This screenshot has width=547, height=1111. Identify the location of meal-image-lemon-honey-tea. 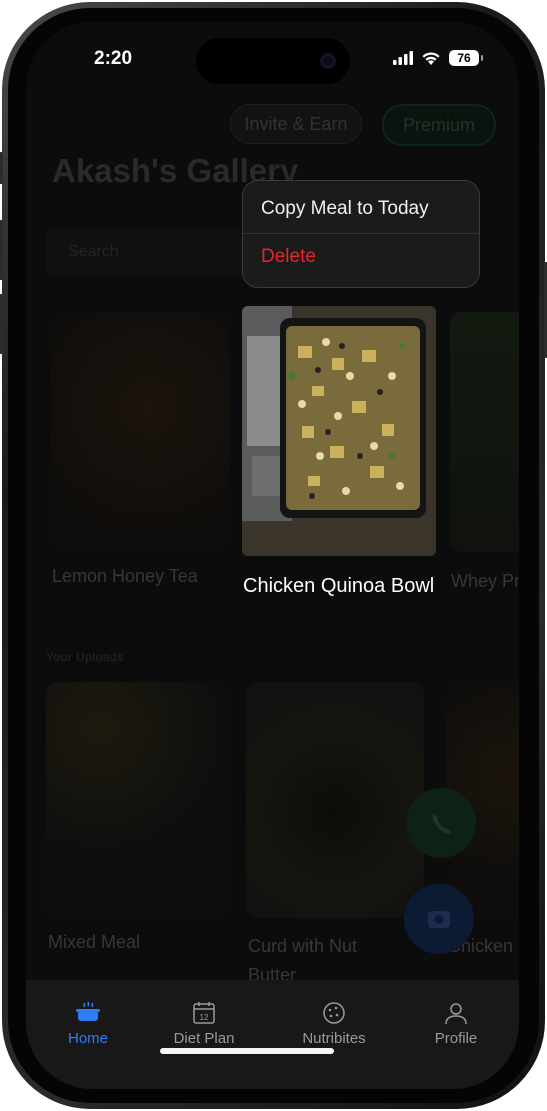
(140, 432).